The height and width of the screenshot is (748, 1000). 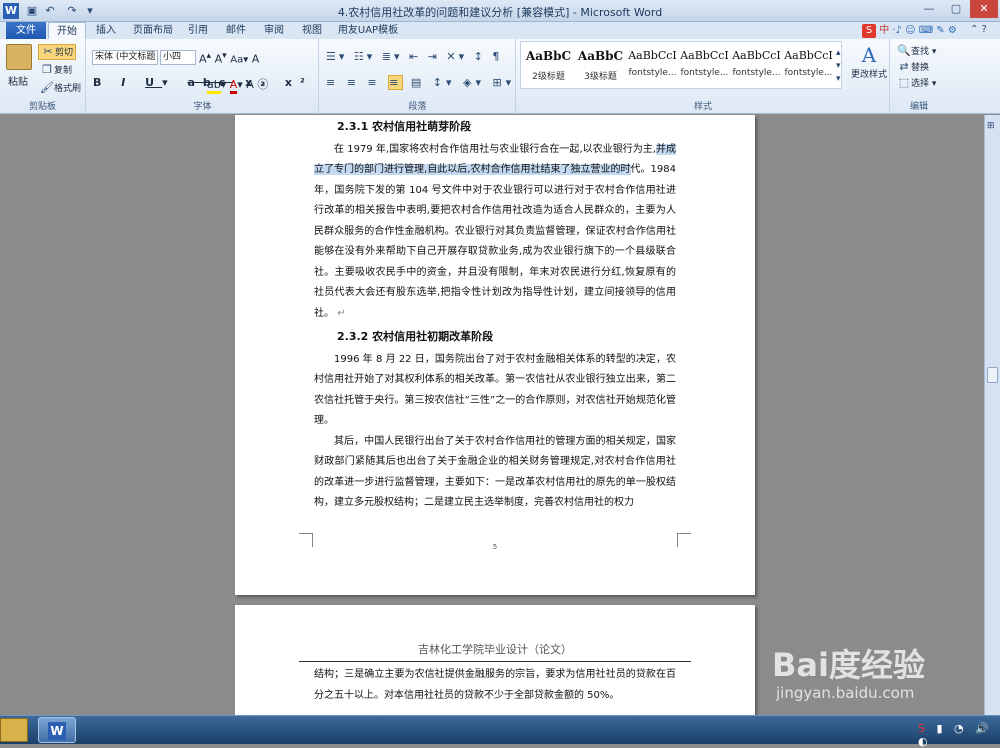 I want to click on scissors-icon: ✂, so click(x=48, y=51).